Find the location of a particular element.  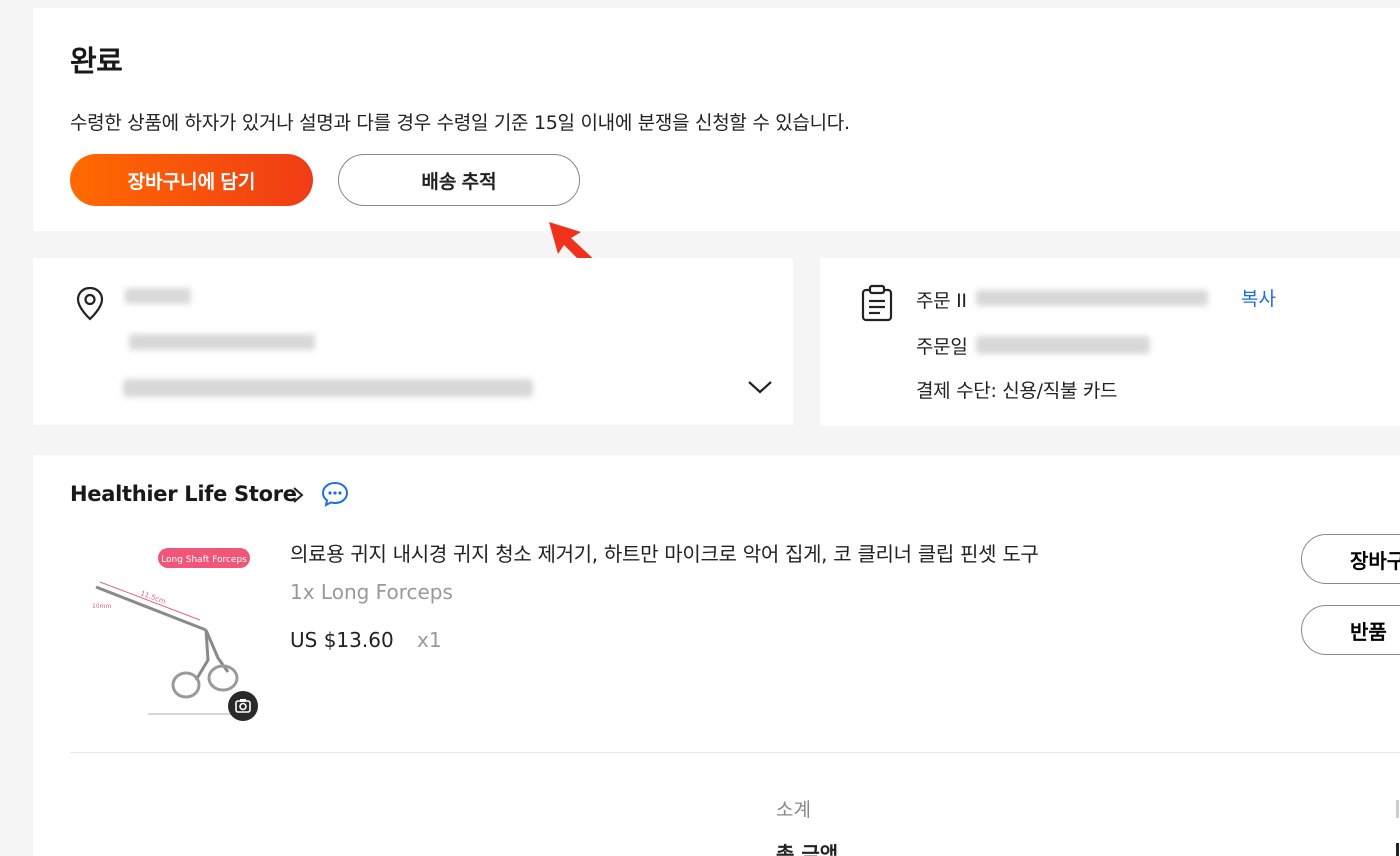

recipient-name-redacted is located at coordinates (158, 296).